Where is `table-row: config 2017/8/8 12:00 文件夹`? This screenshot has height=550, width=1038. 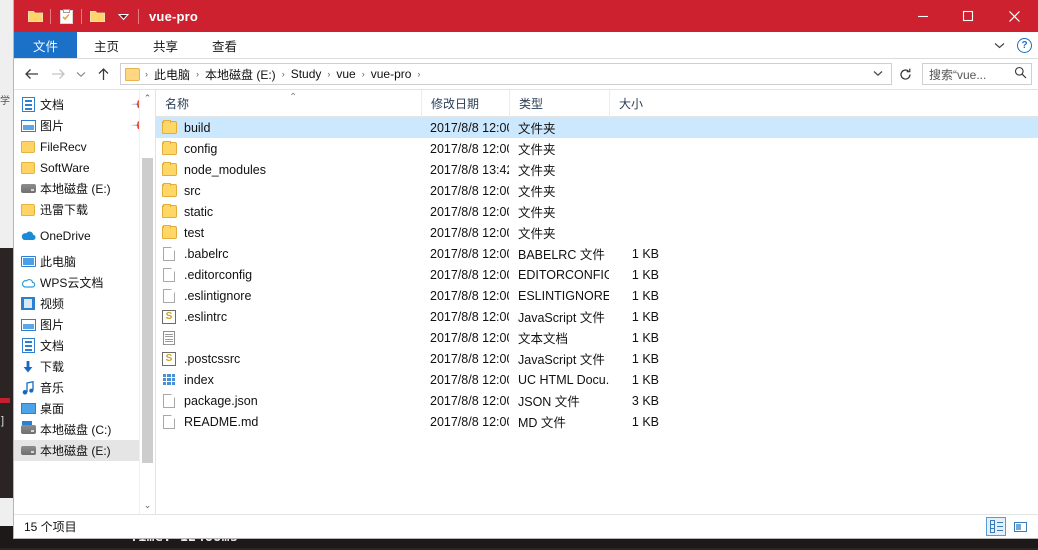
table-row: config 2017/8/8 12:00 文件夹 is located at coordinates (597, 148).